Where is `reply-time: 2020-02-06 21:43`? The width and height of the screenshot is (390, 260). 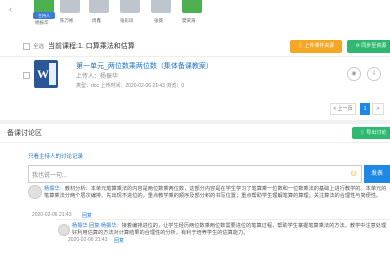 reply-time: 2020-02-06 21:43 is located at coordinates (88, 240).